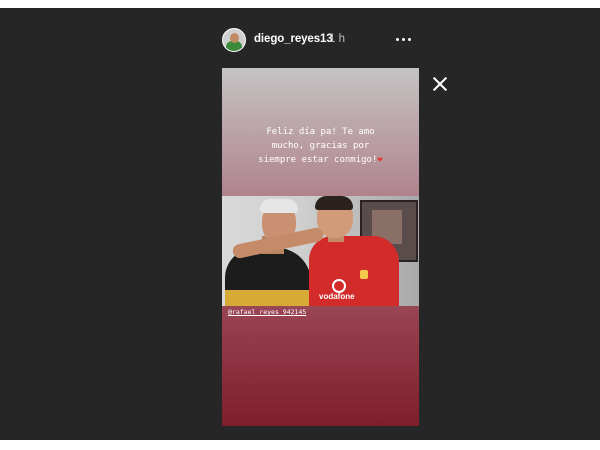  I want to click on heart-emoji: ❤, so click(380, 160).